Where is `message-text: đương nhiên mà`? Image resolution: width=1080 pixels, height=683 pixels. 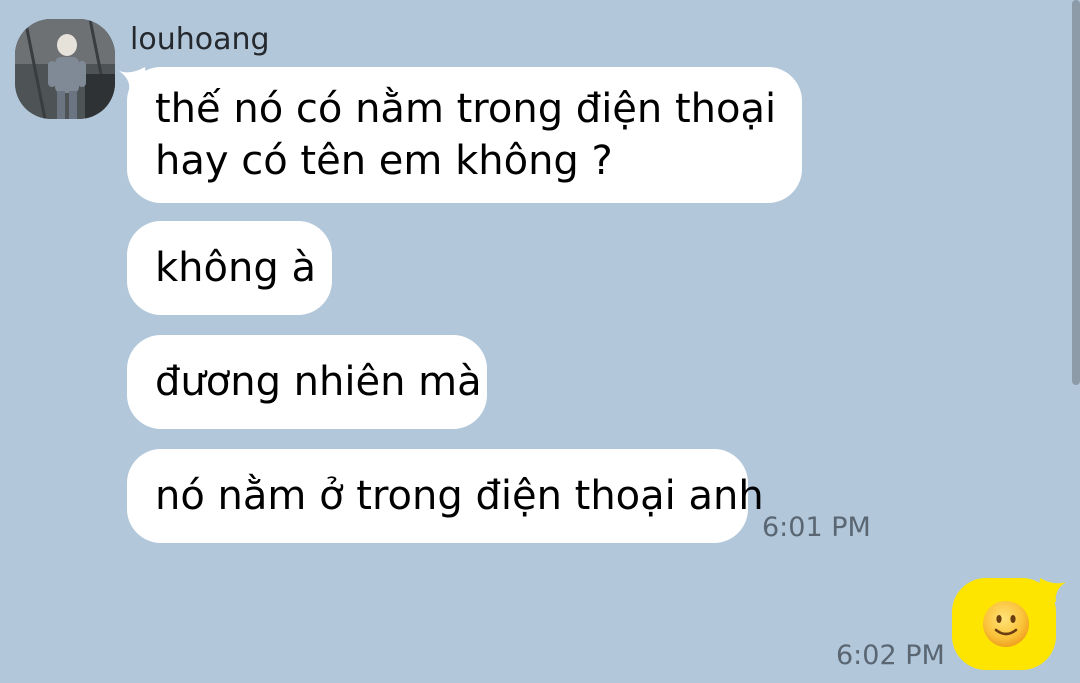 message-text: đương nhiên mà is located at coordinates (318, 382).